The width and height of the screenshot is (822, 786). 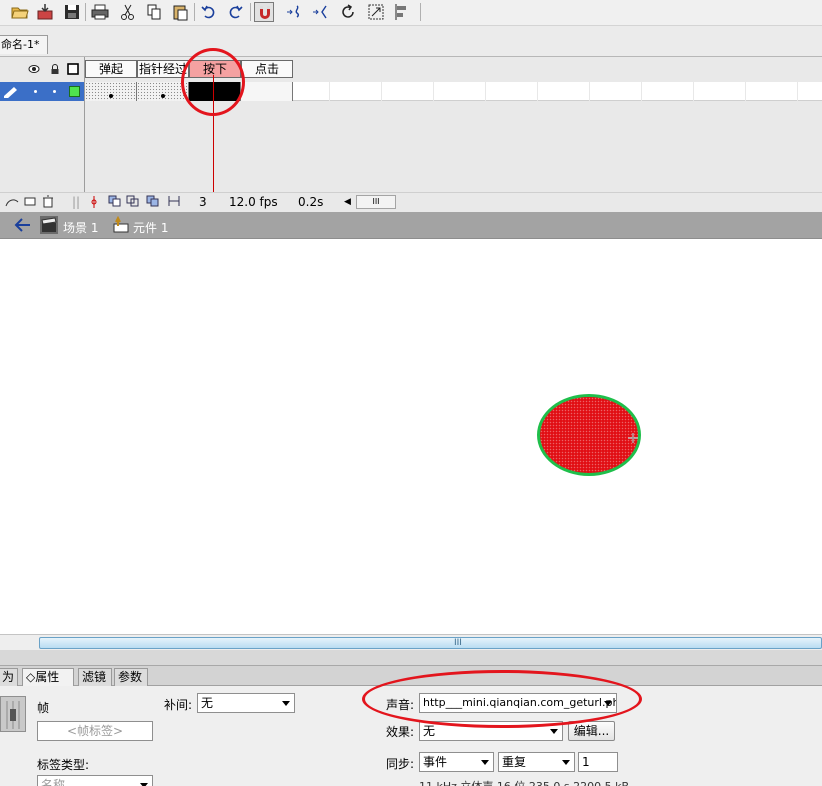 I want to click on label-type-value: 名称, so click(x=53, y=782).